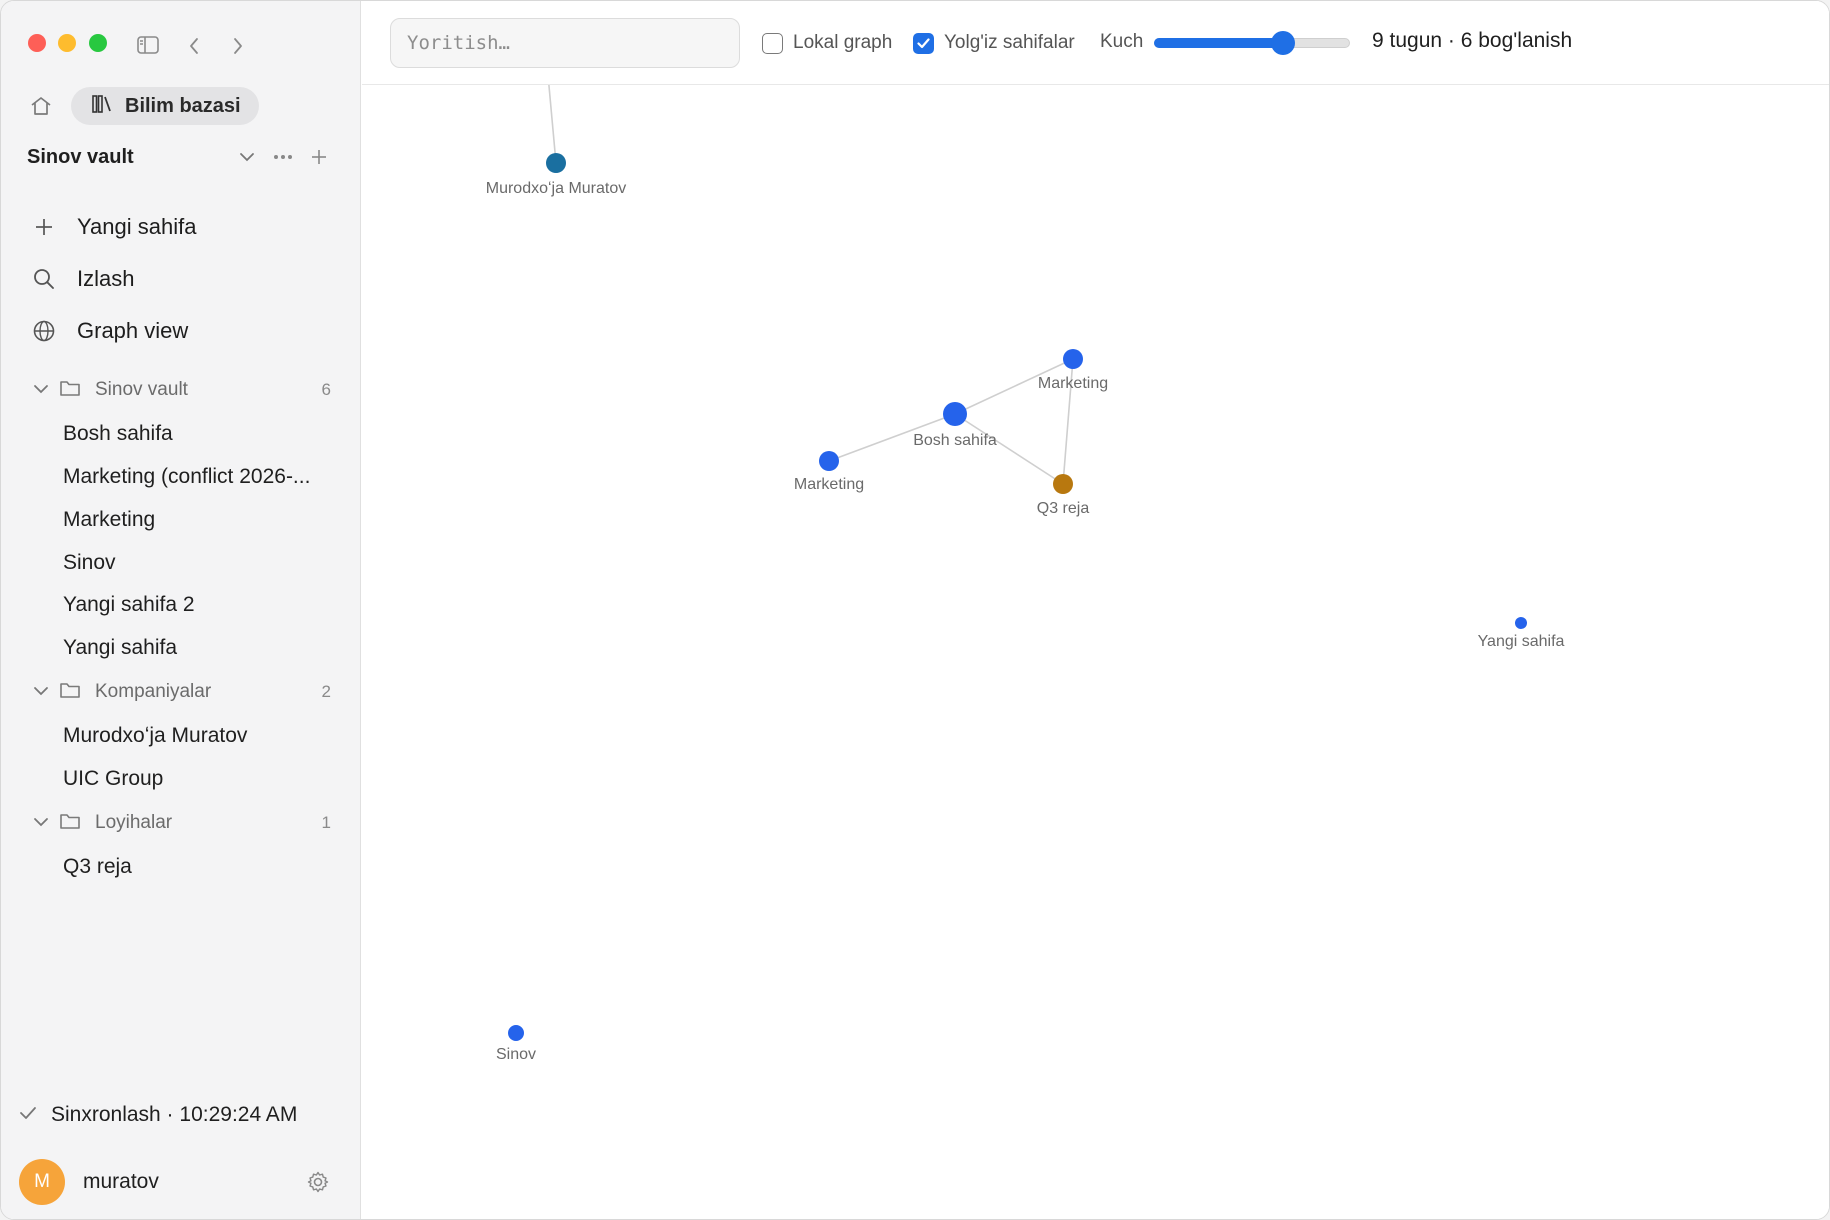 The width and height of the screenshot is (1830, 1220). Describe the element at coordinates (238, 46) in the screenshot. I see `forward-arrow-icon` at that location.